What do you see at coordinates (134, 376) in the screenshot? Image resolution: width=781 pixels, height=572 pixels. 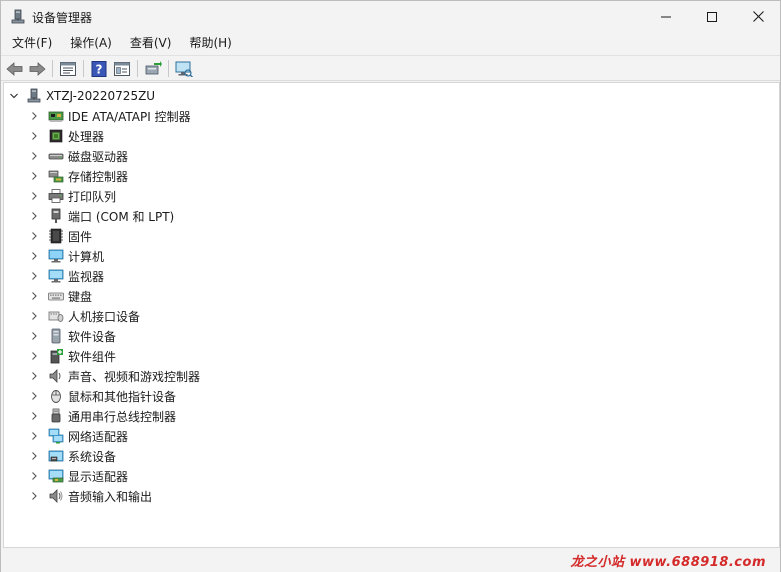 I see `tree-item-label: 声音、视频和游戏控制器` at bounding box center [134, 376].